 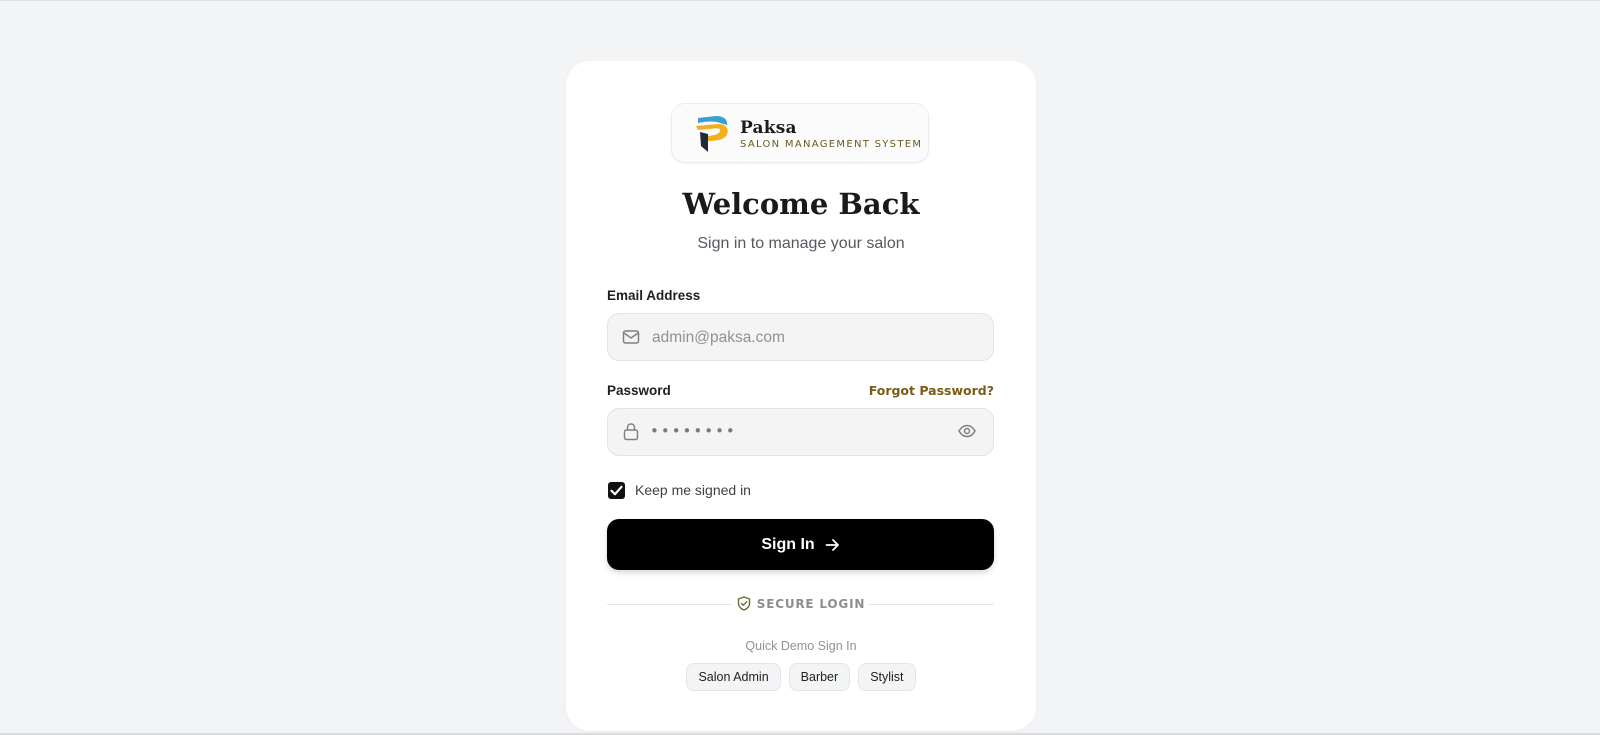 I want to click on password-input: ••••••••, so click(x=693, y=431).